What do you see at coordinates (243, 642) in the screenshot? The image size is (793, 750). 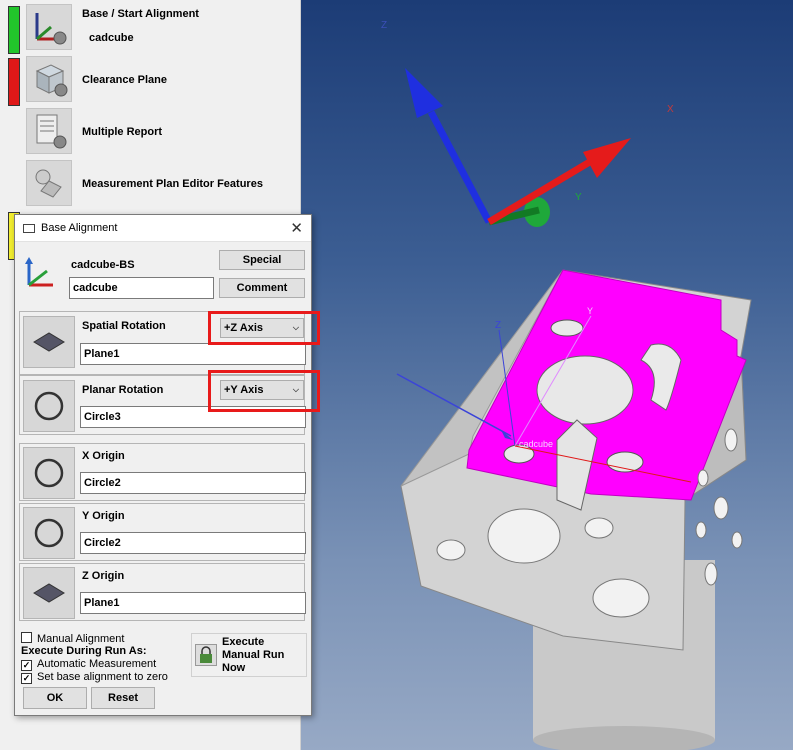 I see `execute-line: Execute` at bounding box center [243, 642].